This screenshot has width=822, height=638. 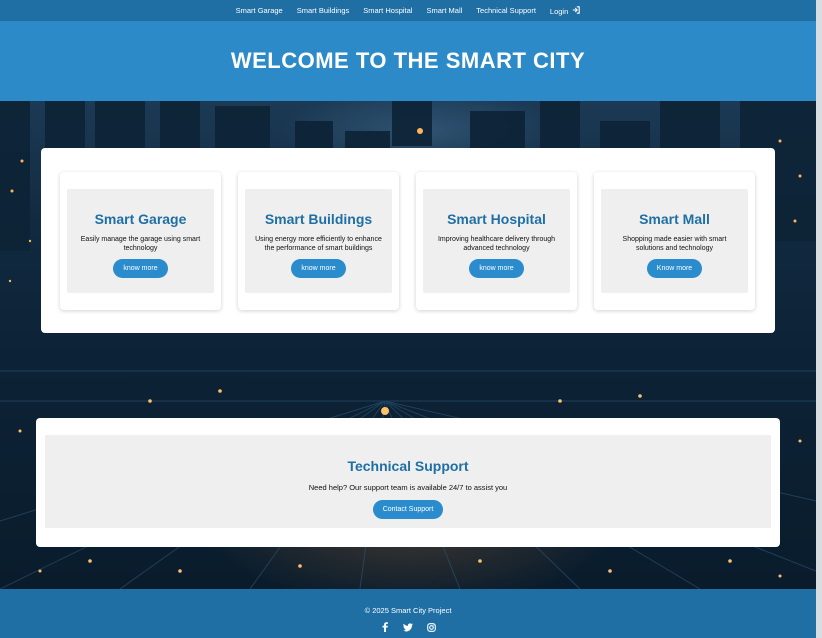 What do you see at coordinates (408, 466) in the screenshot?
I see `support-title: Technical Support` at bounding box center [408, 466].